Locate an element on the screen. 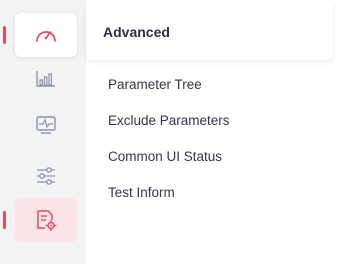  document-settings-icon is located at coordinates (46, 220).